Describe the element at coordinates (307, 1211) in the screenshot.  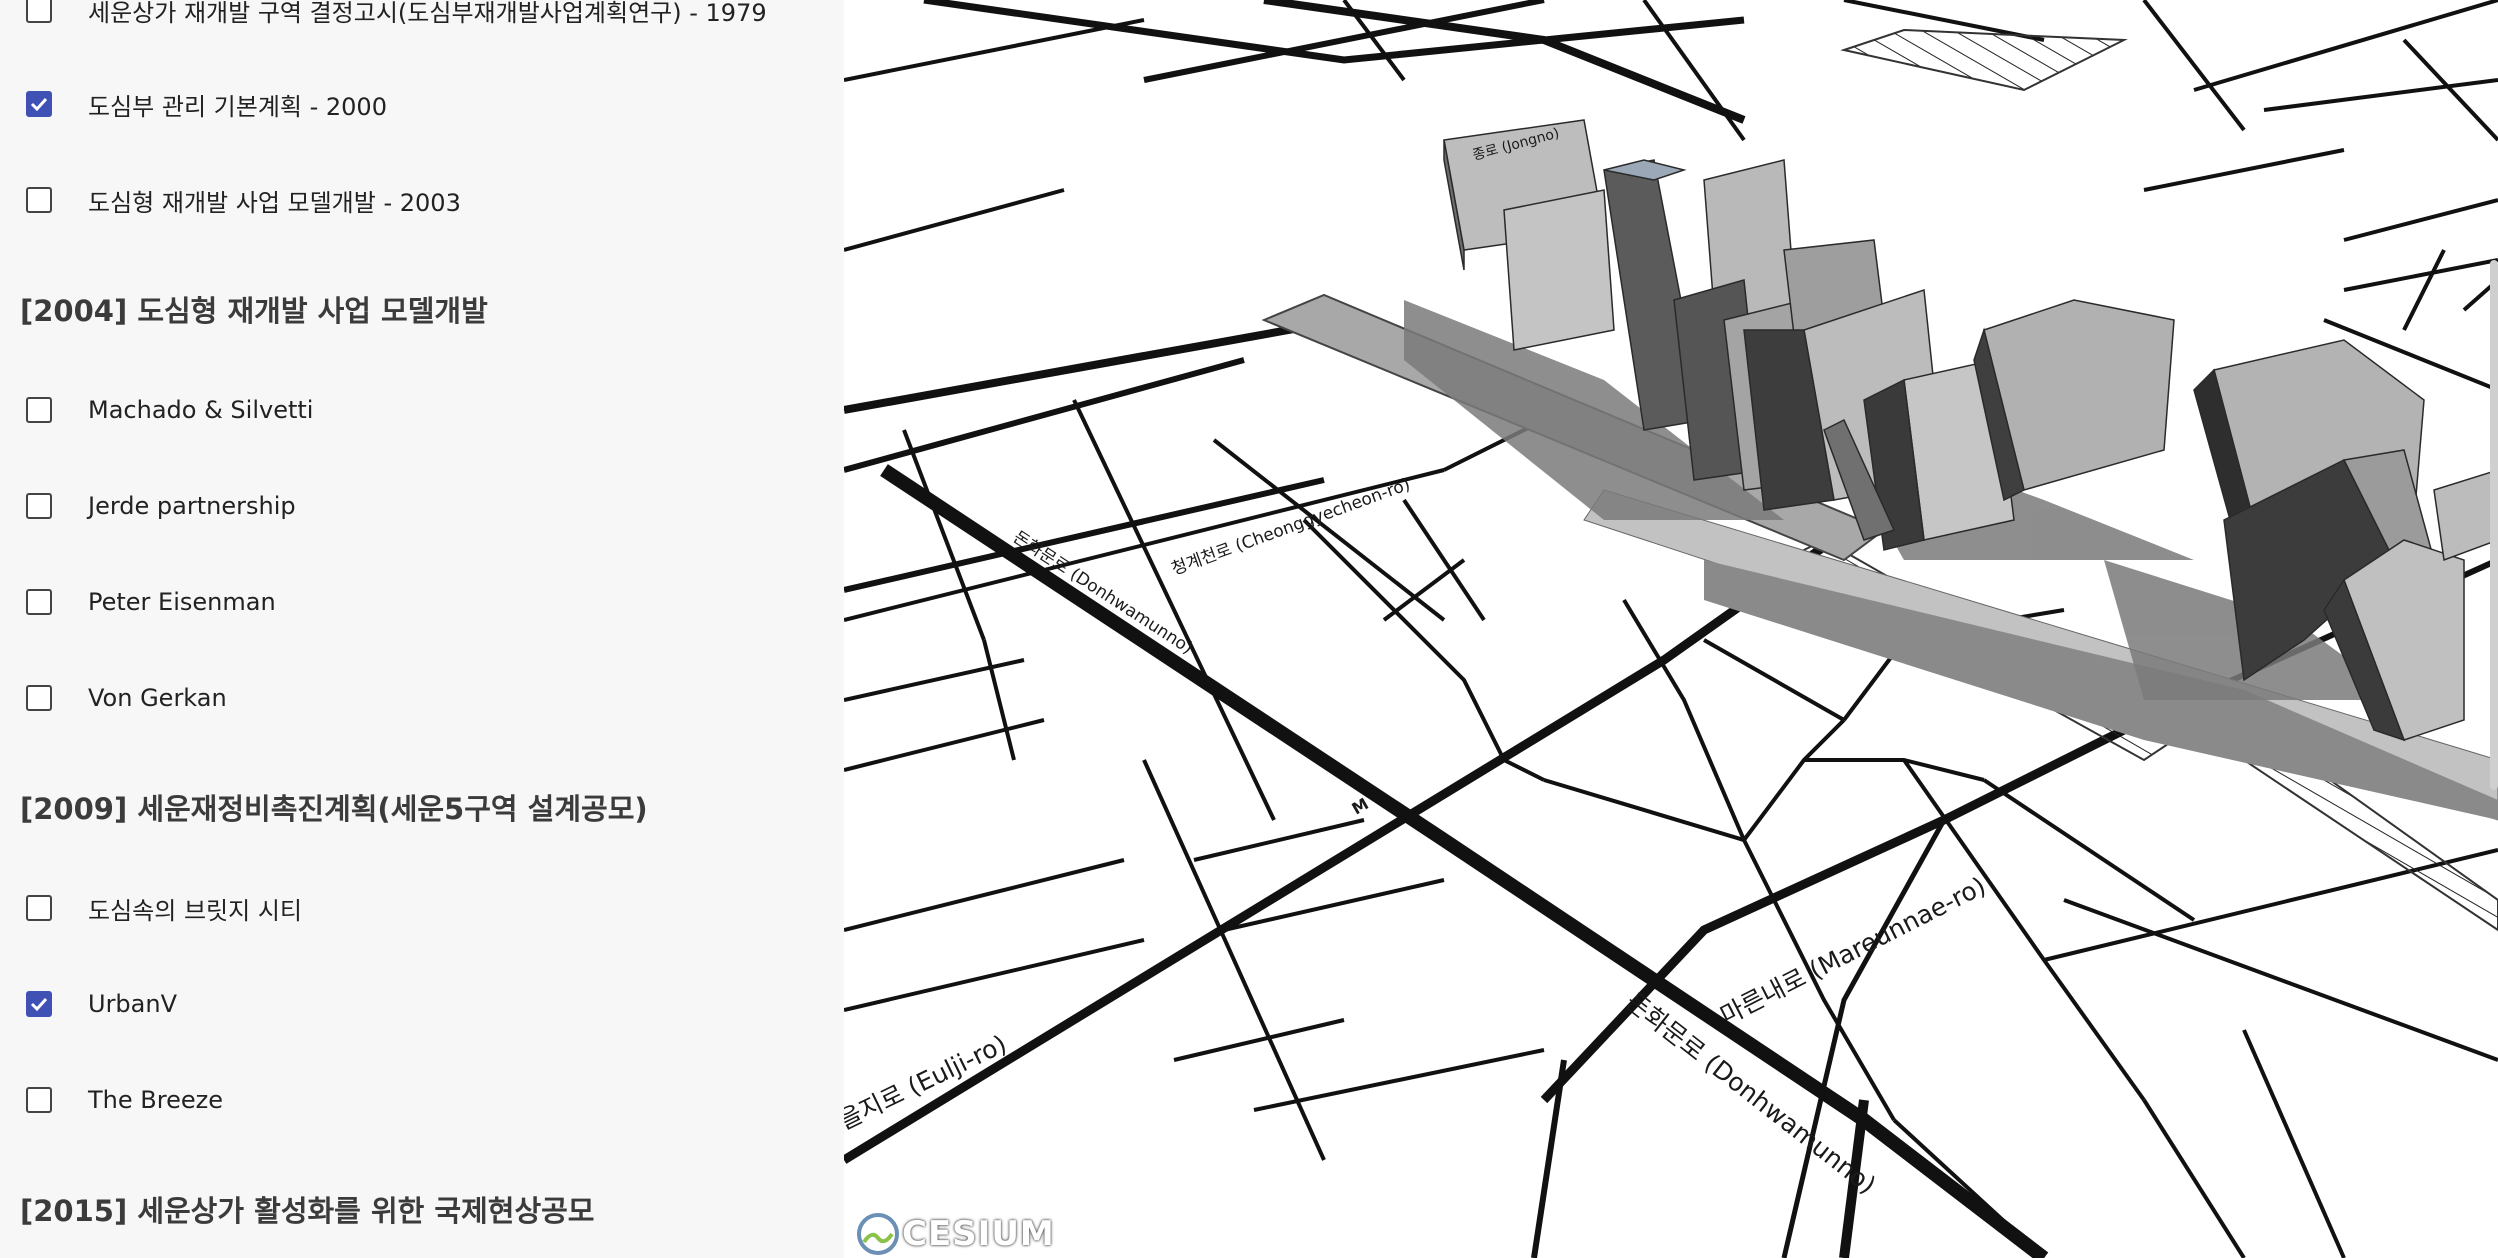
I see `section-heading-2015: [2015] 세운상가 활성화를 위한 국제현상공모` at that location.